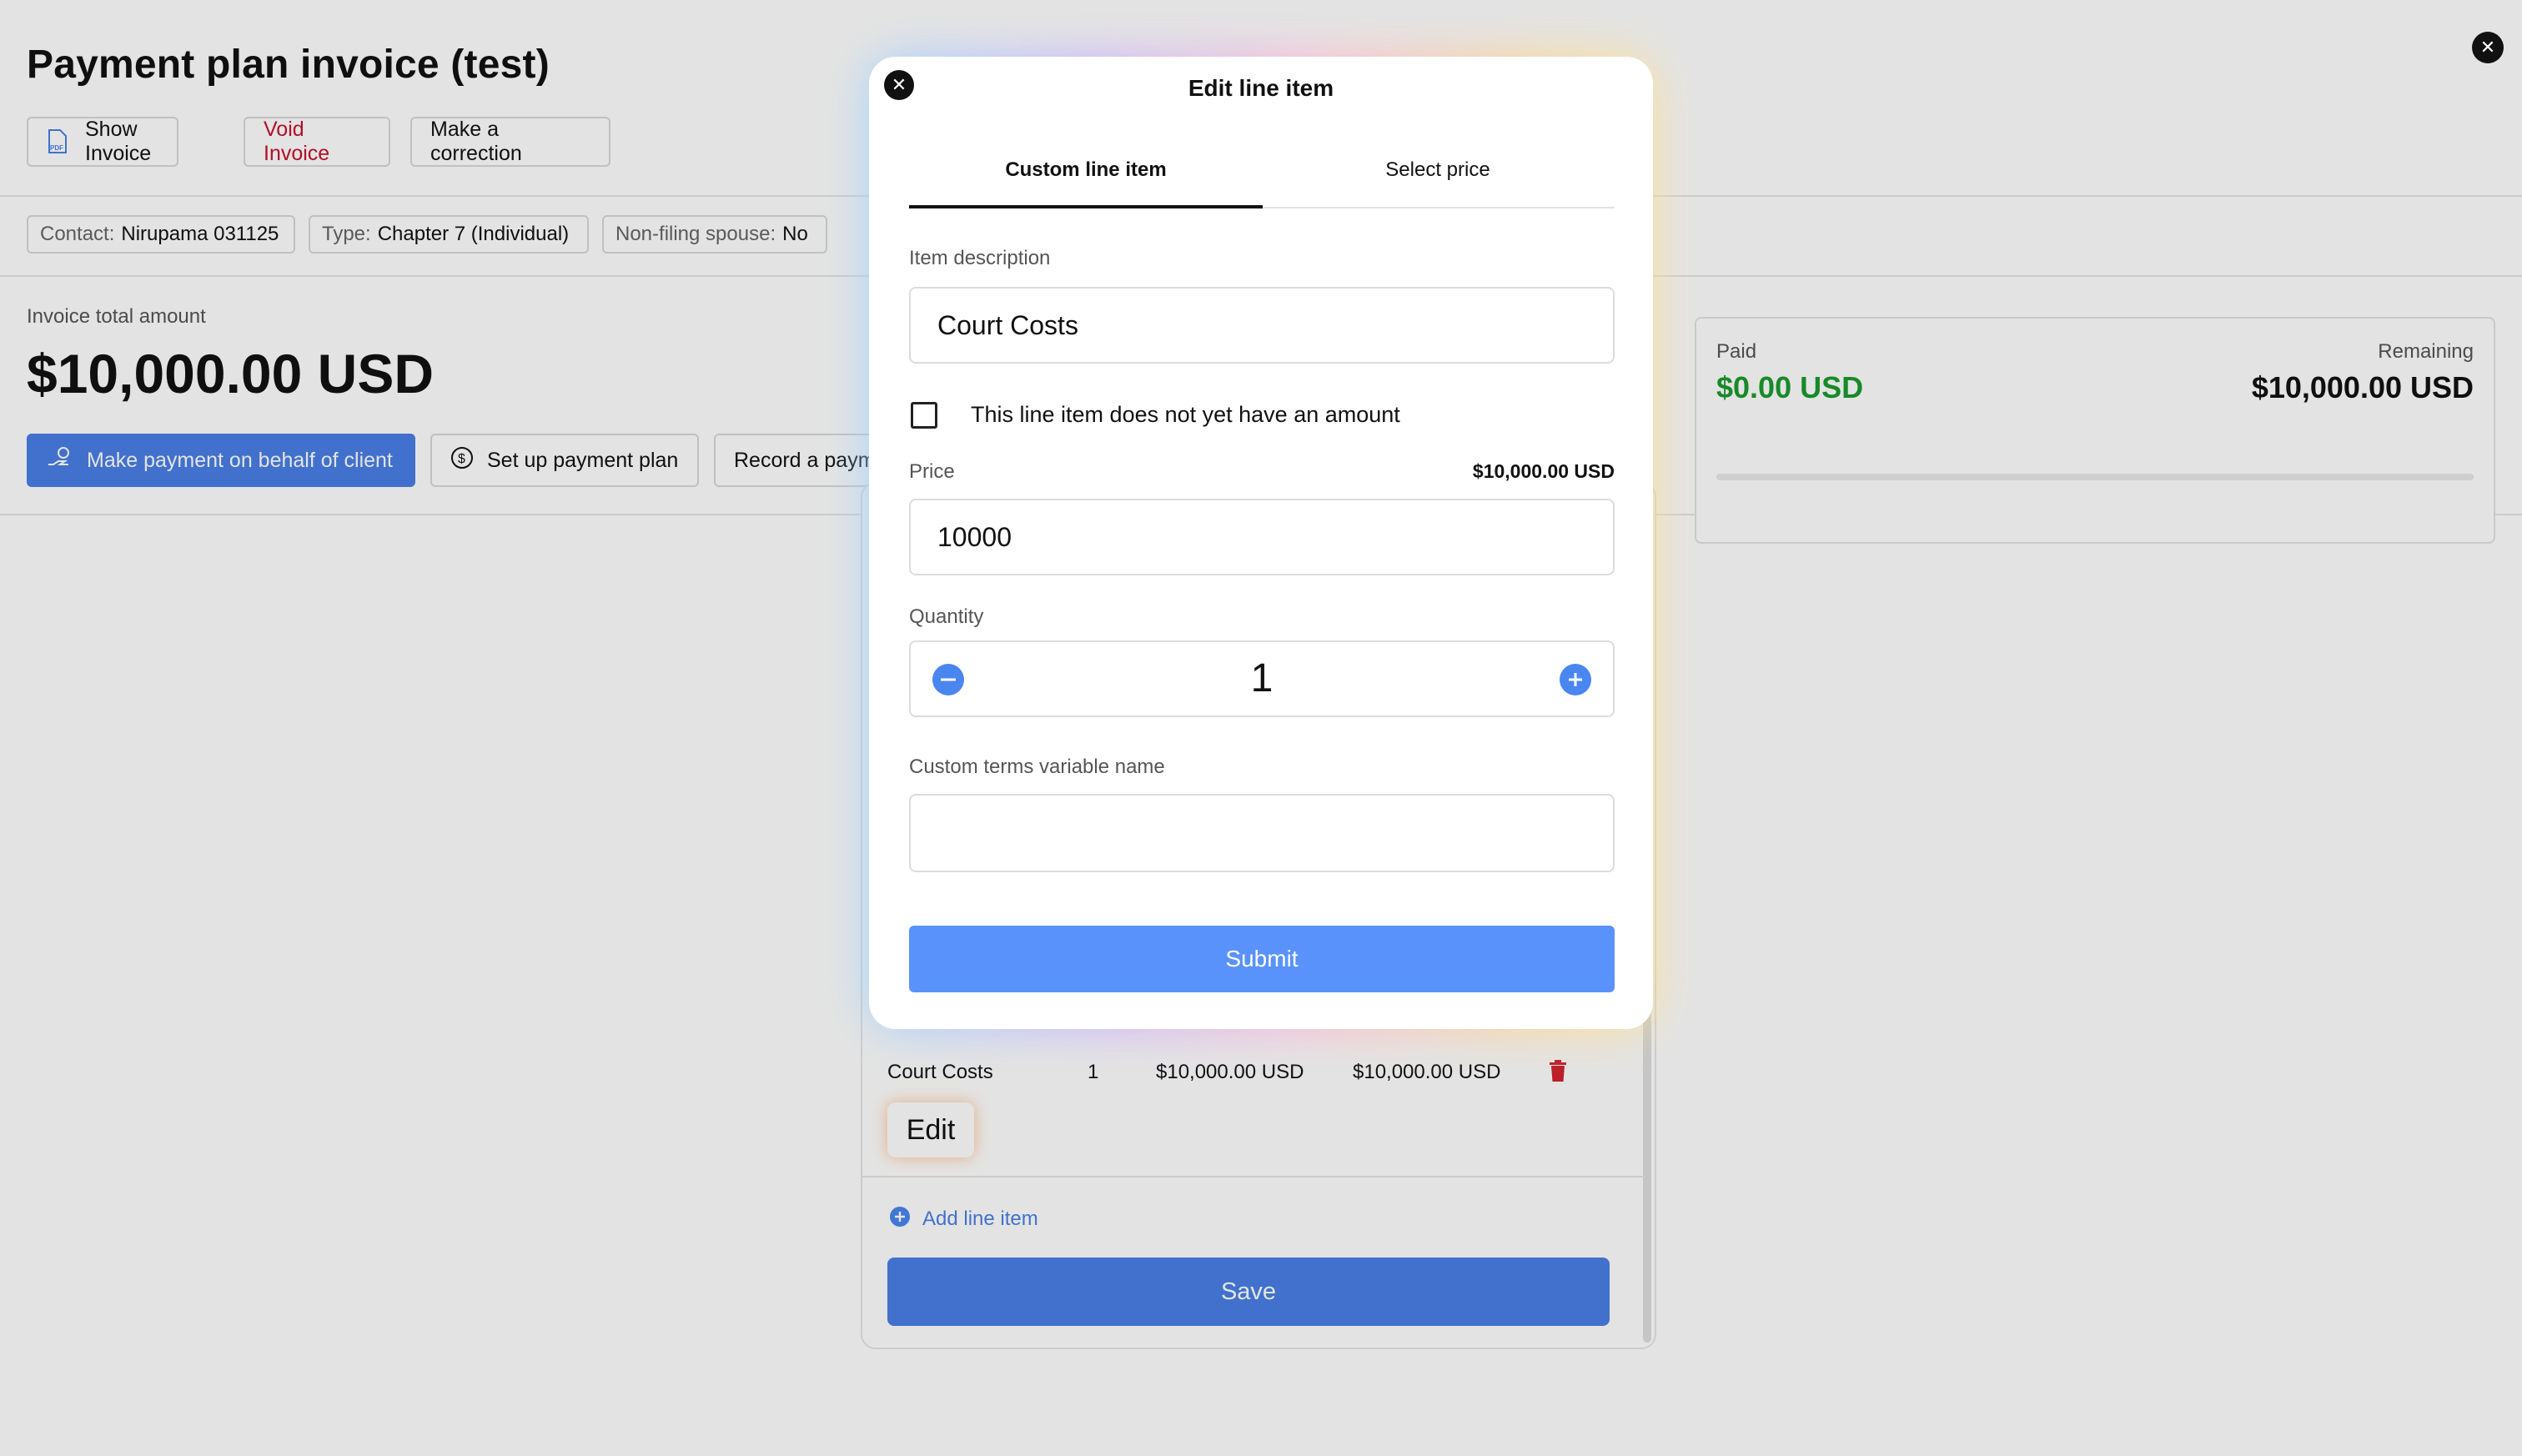 This screenshot has width=2522, height=1456. What do you see at coordinates (2488, 47) in the screenshot?
I see `close-icon: ✕` at bounding box center [2488, 47].